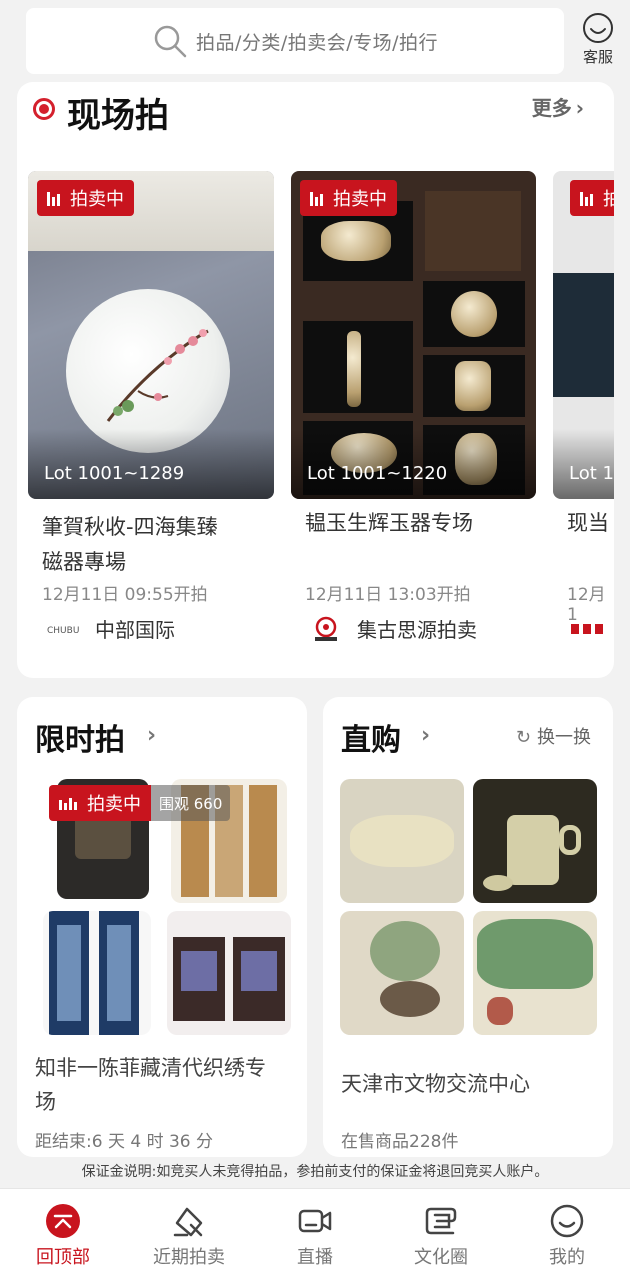 The width and height of the screenshot is (630, 1280). What do you see at coordinates (371, 740) in the screenshot?
I see `direct-purchase-title: 直购` at bounding box center [371, 740].